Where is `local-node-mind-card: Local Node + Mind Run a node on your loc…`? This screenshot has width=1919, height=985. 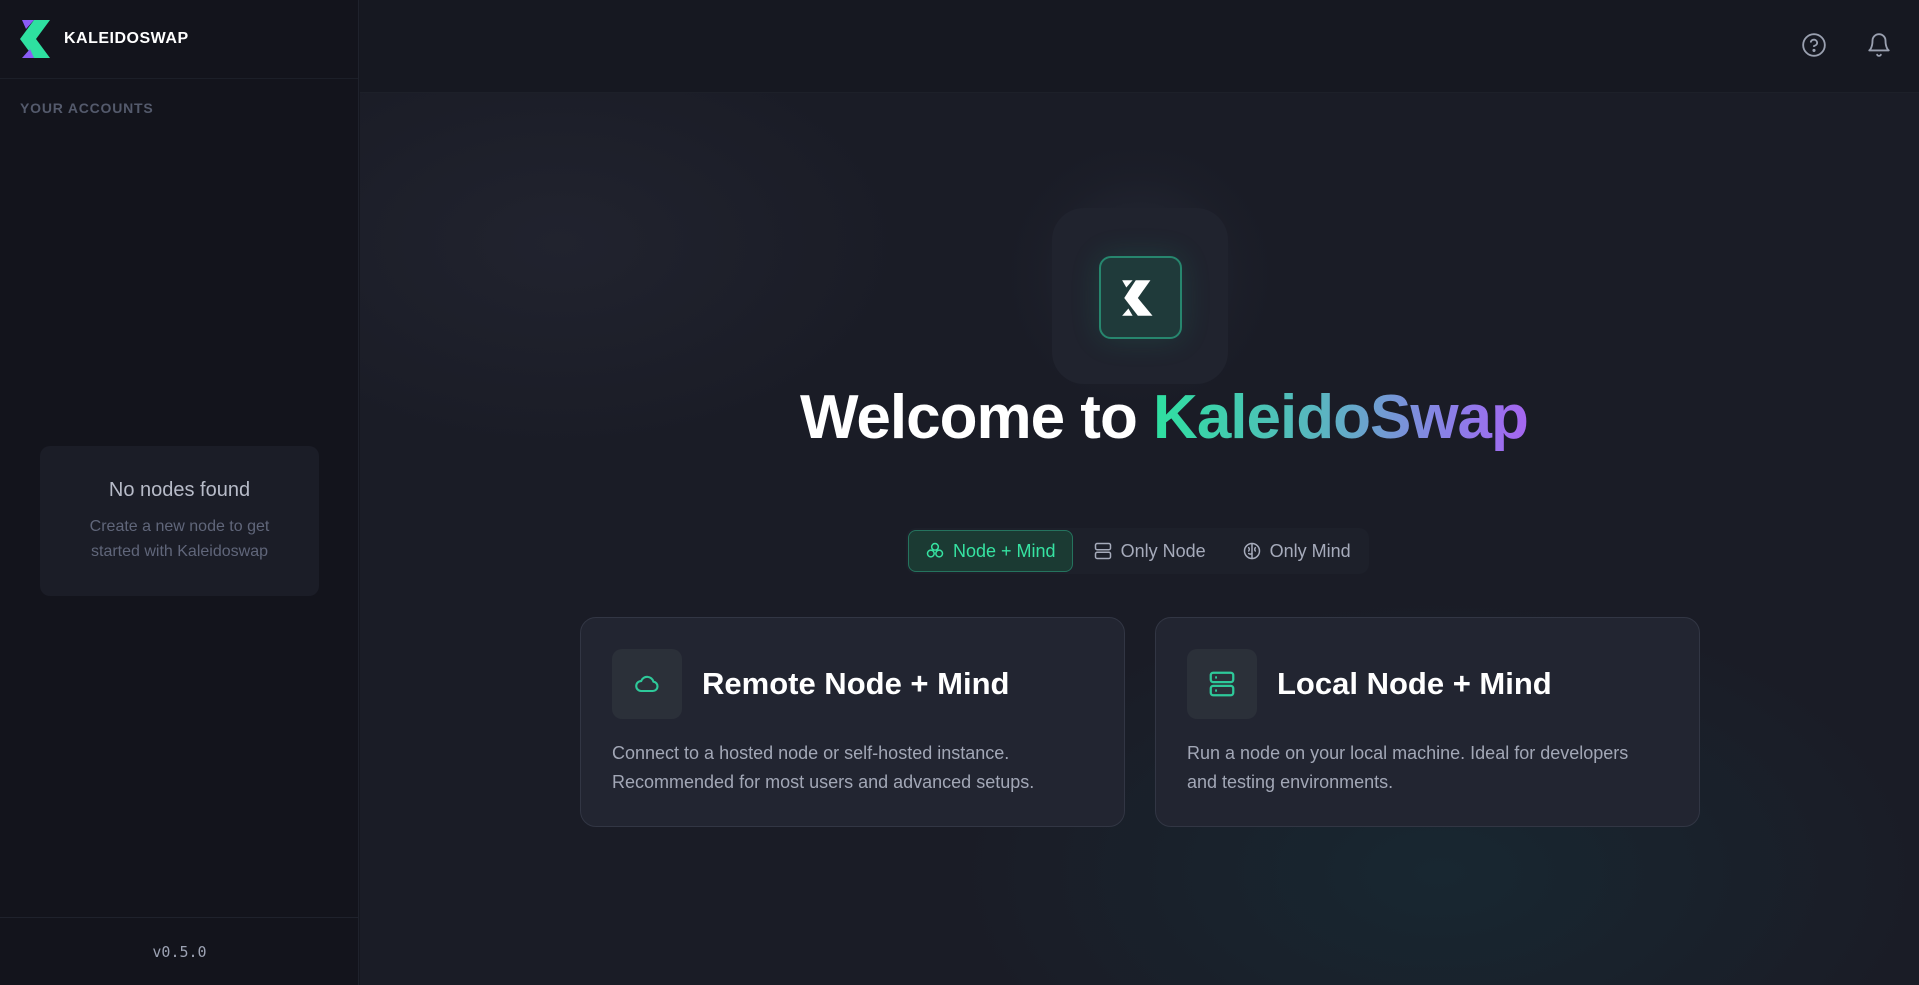 local-node-mind-card: Local Node + Mind Run a node on your loc… is located at coordinates (1427, 722).